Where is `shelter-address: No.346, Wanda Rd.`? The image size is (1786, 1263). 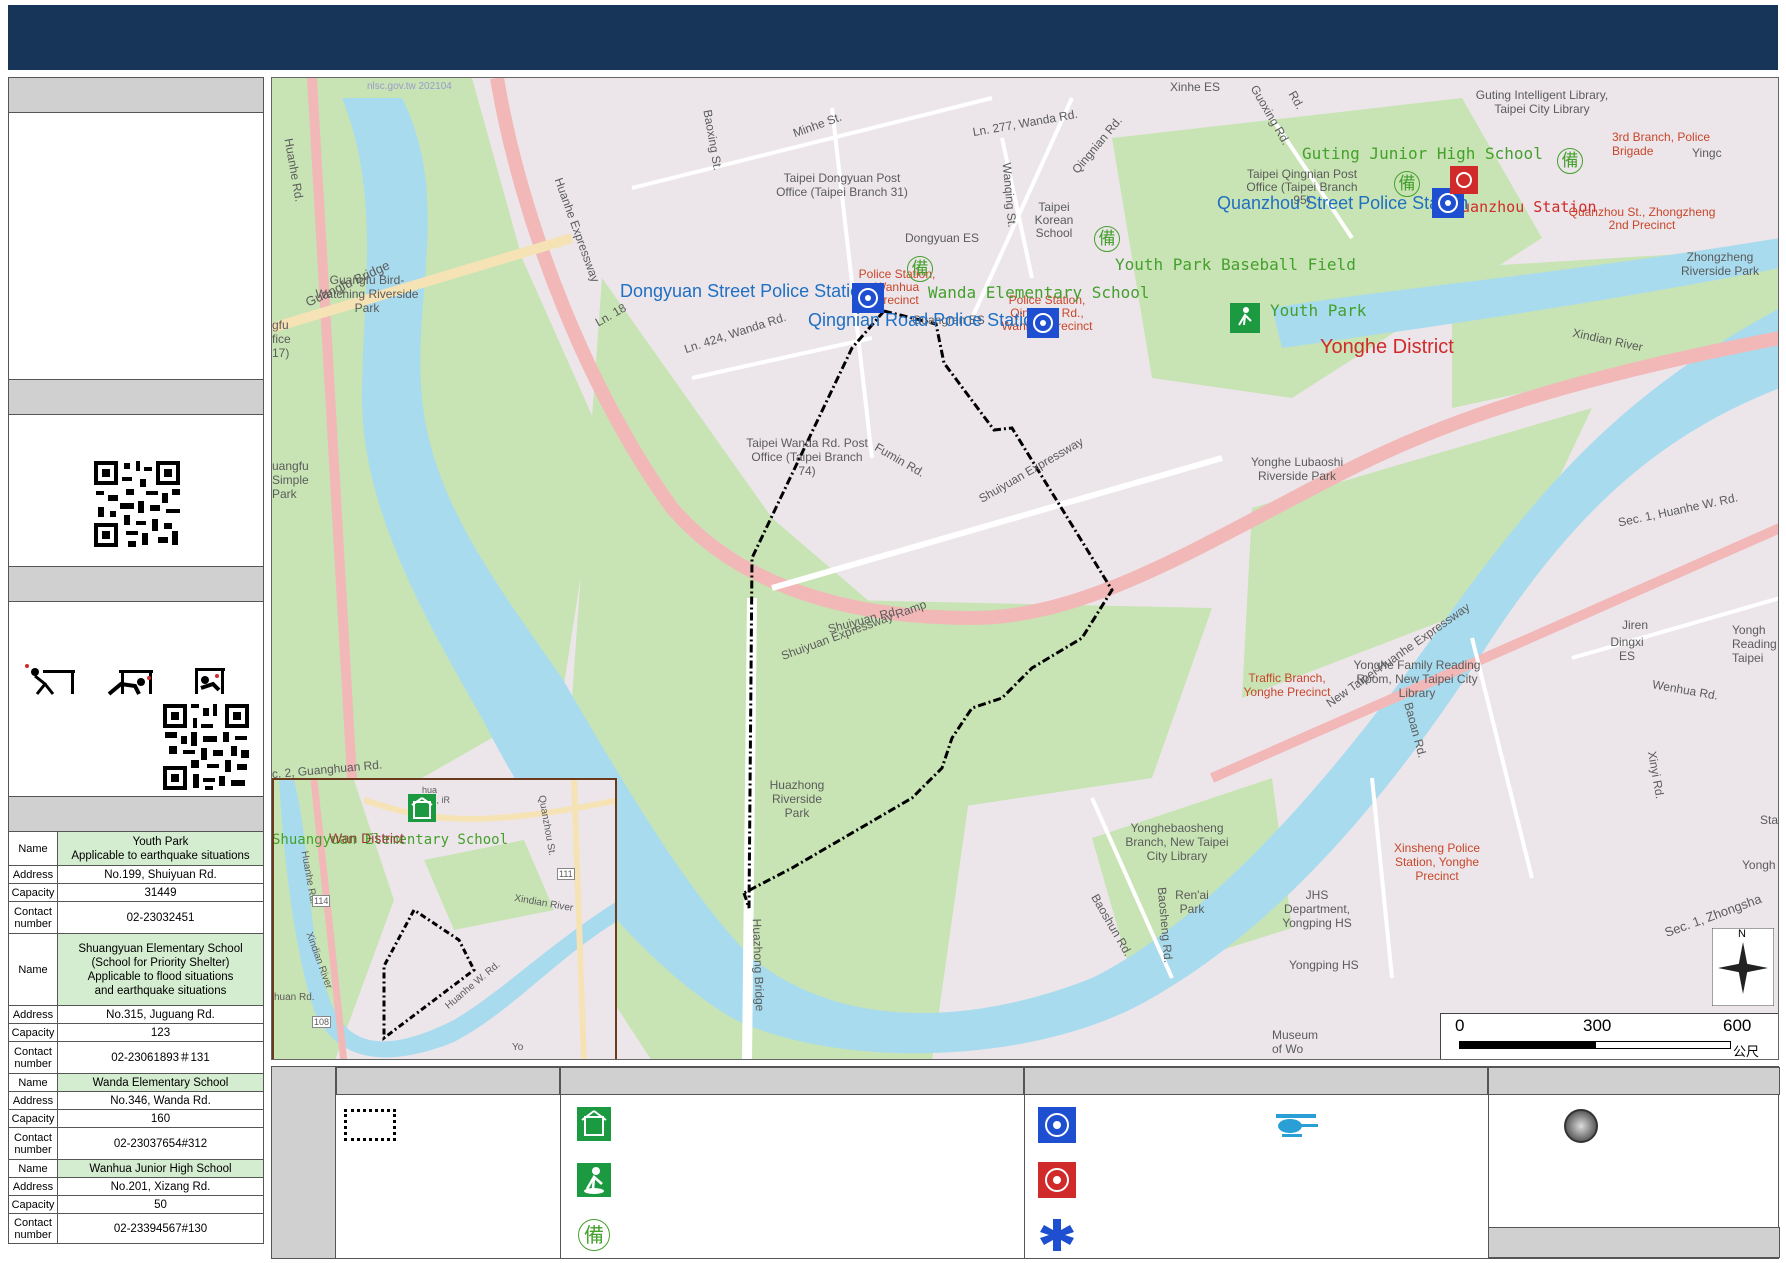 shelter-address: No.346, Wanda Rd. is located at coordinates (160, 1100).